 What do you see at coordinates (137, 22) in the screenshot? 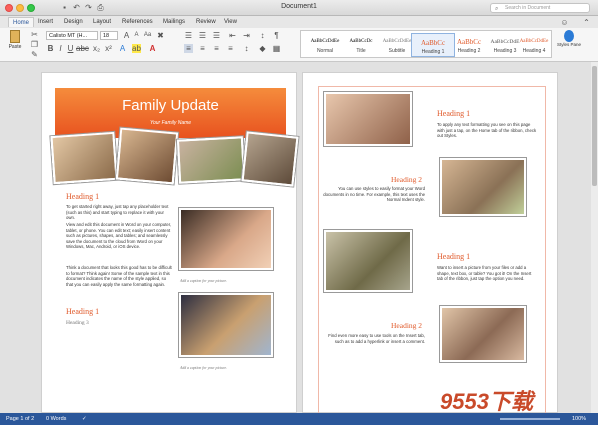
I see `tab-references: References` at bounding box center [137, 22].